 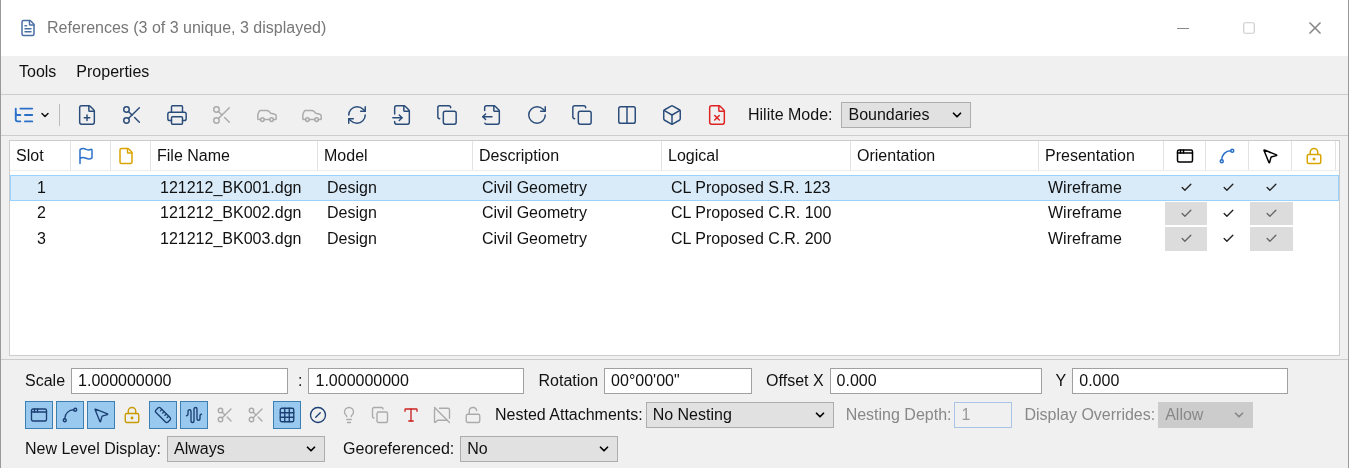 I want to click on column-header: File Name, so click(x=234, y=155).